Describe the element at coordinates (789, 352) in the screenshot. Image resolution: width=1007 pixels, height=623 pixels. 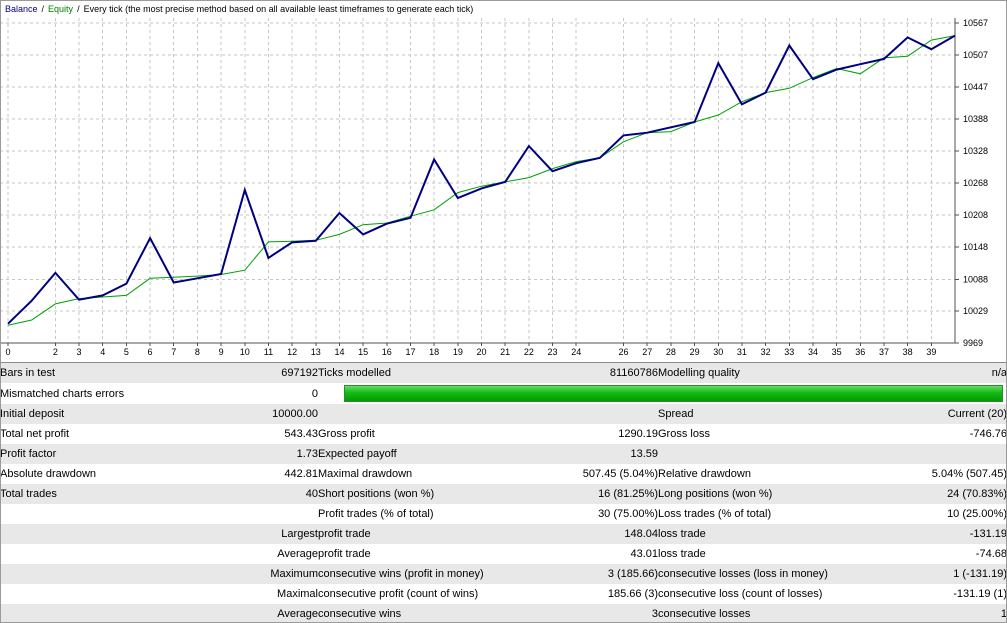
I see `x-axis-label: 33` at that location.